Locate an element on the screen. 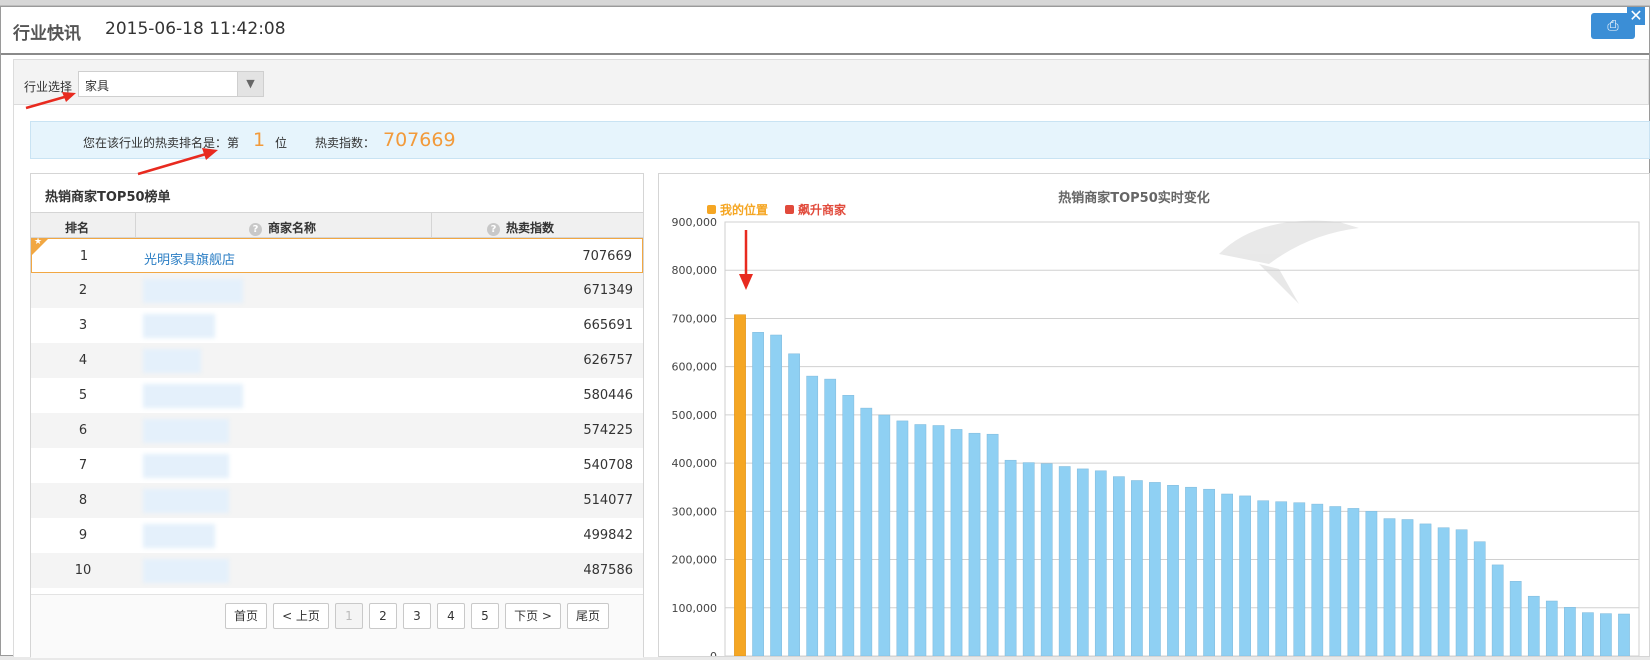 This screenshot has width=1650, height=660. close-icon: ✕ is located at coordinates (1636, 16).